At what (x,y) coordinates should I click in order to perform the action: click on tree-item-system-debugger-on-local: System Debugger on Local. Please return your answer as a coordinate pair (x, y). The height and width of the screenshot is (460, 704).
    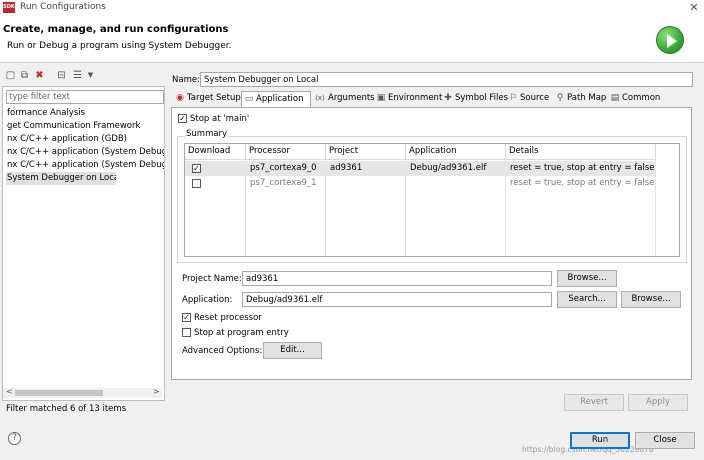
    Looking at the image, I should click on (61, 178).